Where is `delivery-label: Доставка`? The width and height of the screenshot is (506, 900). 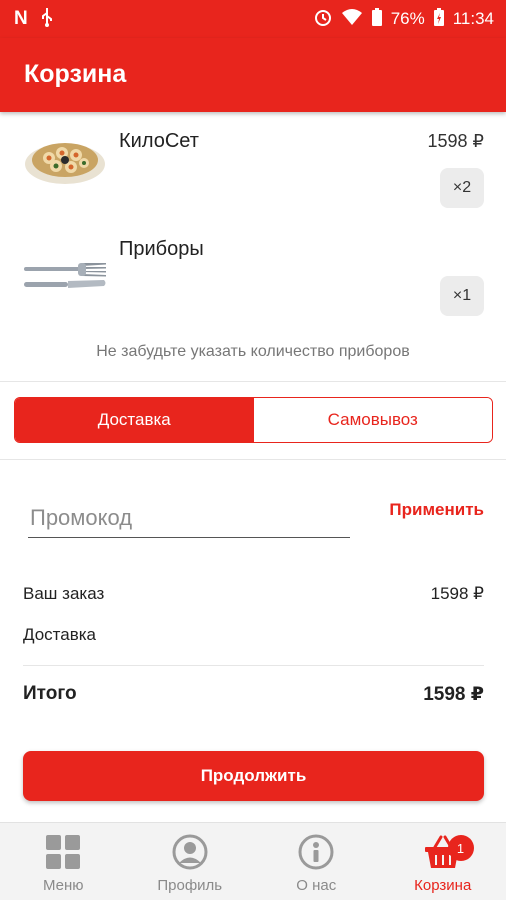
delivery-label: Доставка is located at coordinates (60, 634).